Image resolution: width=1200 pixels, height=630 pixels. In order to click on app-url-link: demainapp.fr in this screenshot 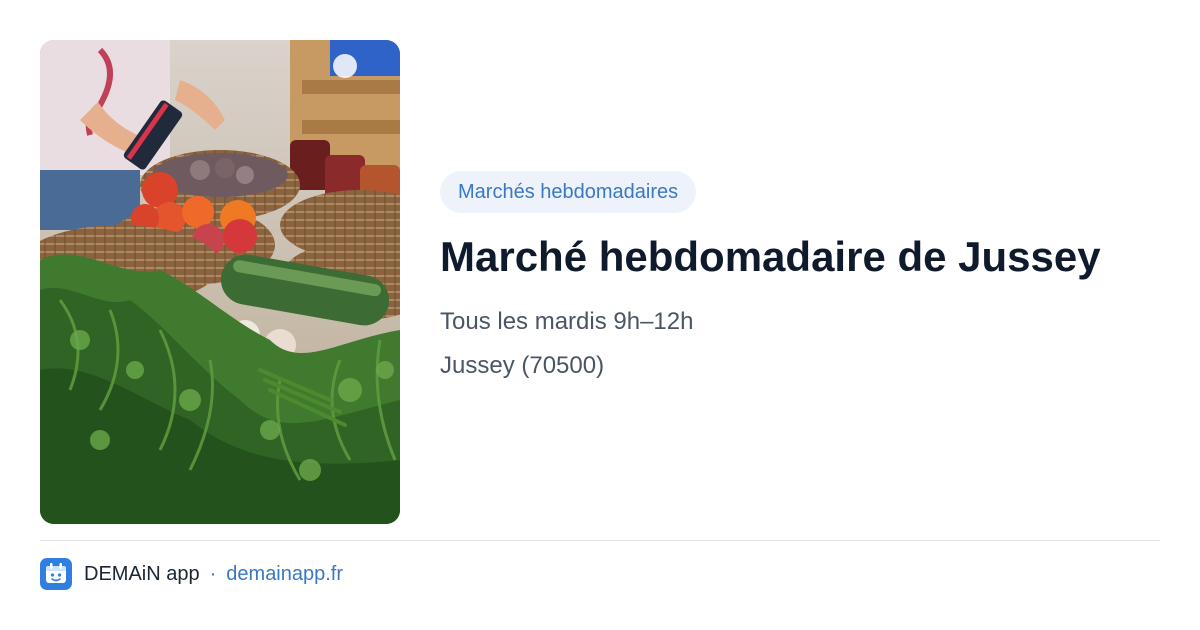, I will do `click(284, 574)`.